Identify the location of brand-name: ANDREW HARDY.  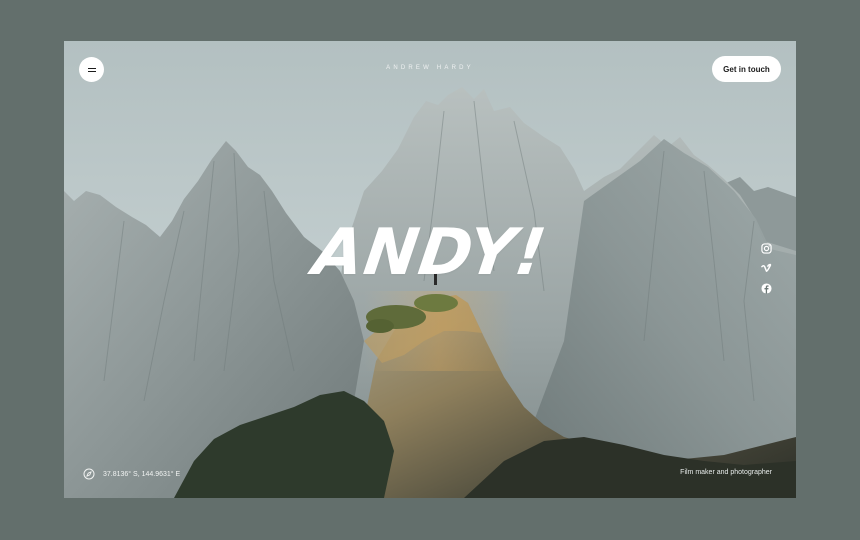
(430, 68).